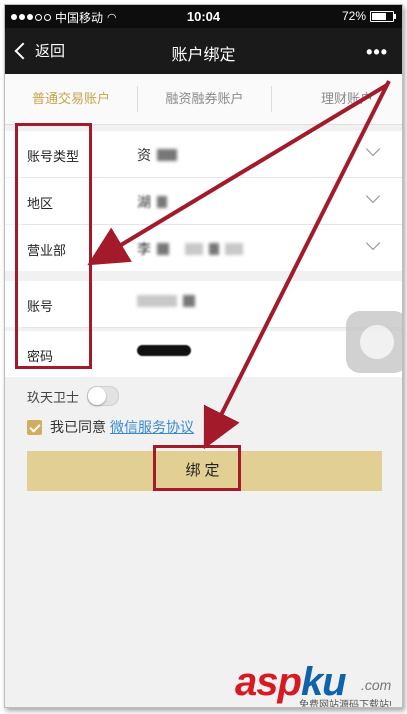 The height and width of the screenshot is (714, 407). I want to click on guard-label: 玖天卫士, so click(53, 397).